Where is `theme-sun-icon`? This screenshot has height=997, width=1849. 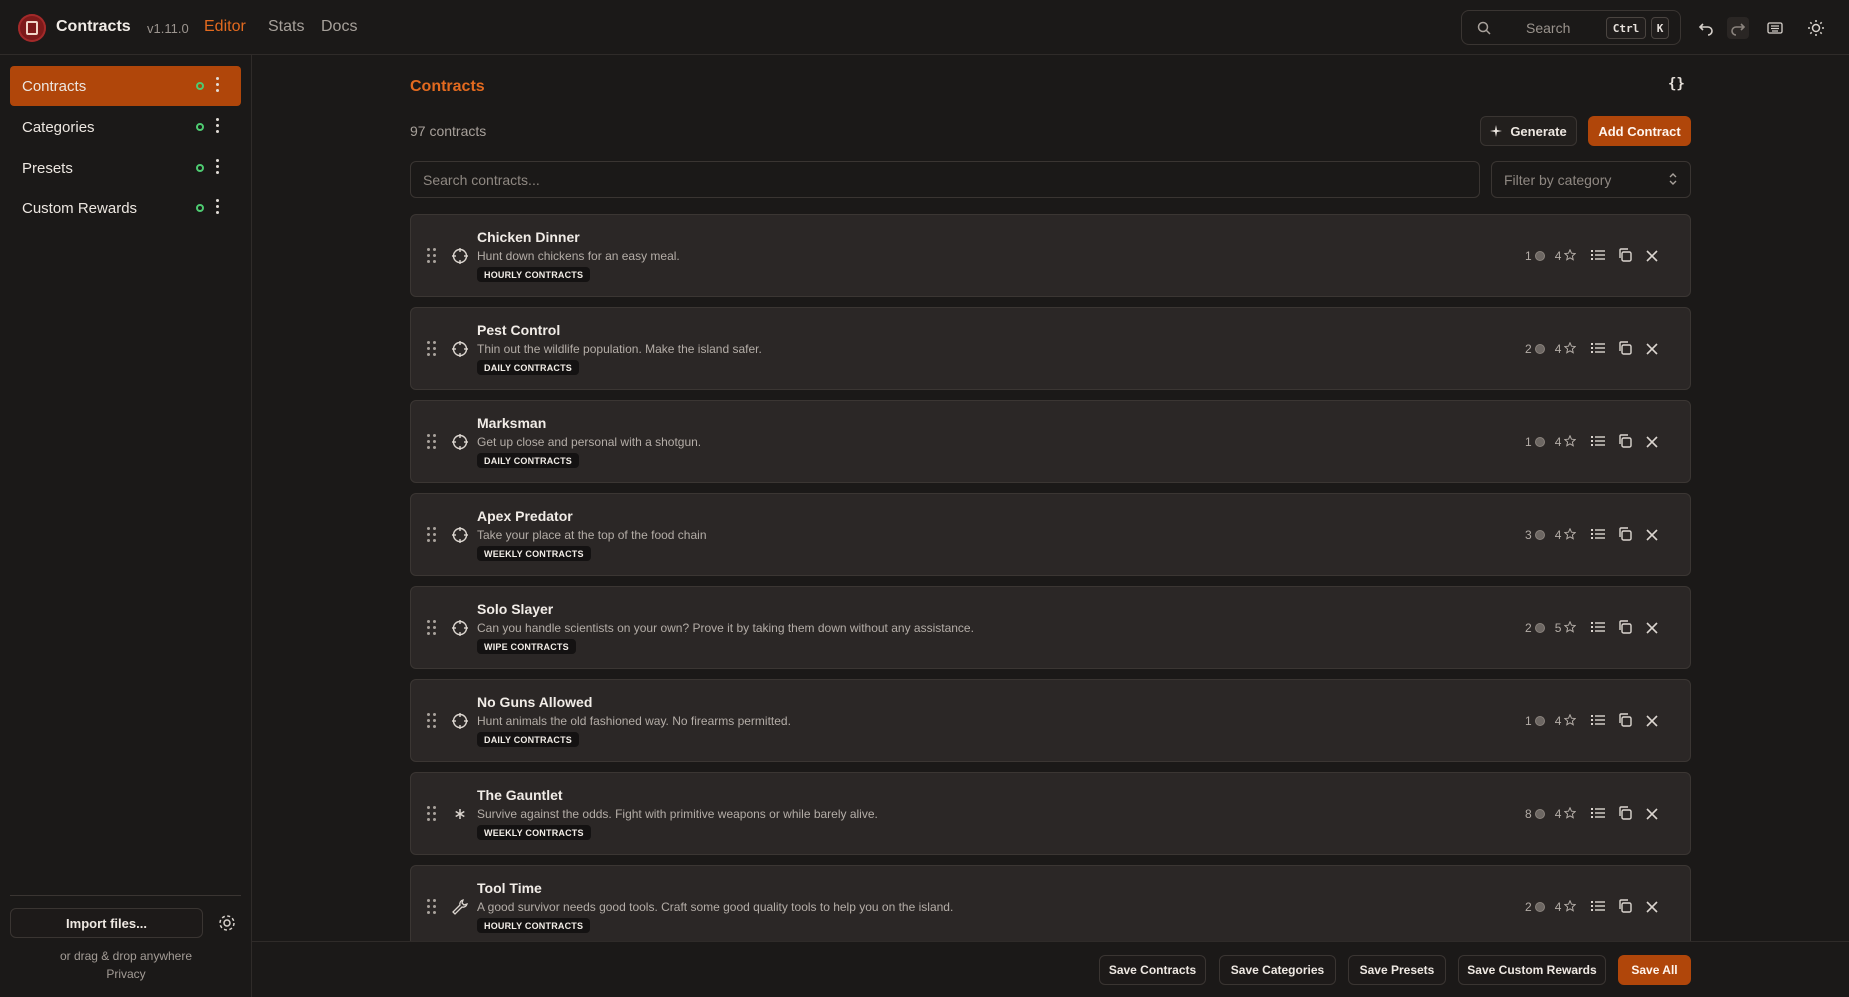
theme-sun-icon is located at coordinates (1816, 28).